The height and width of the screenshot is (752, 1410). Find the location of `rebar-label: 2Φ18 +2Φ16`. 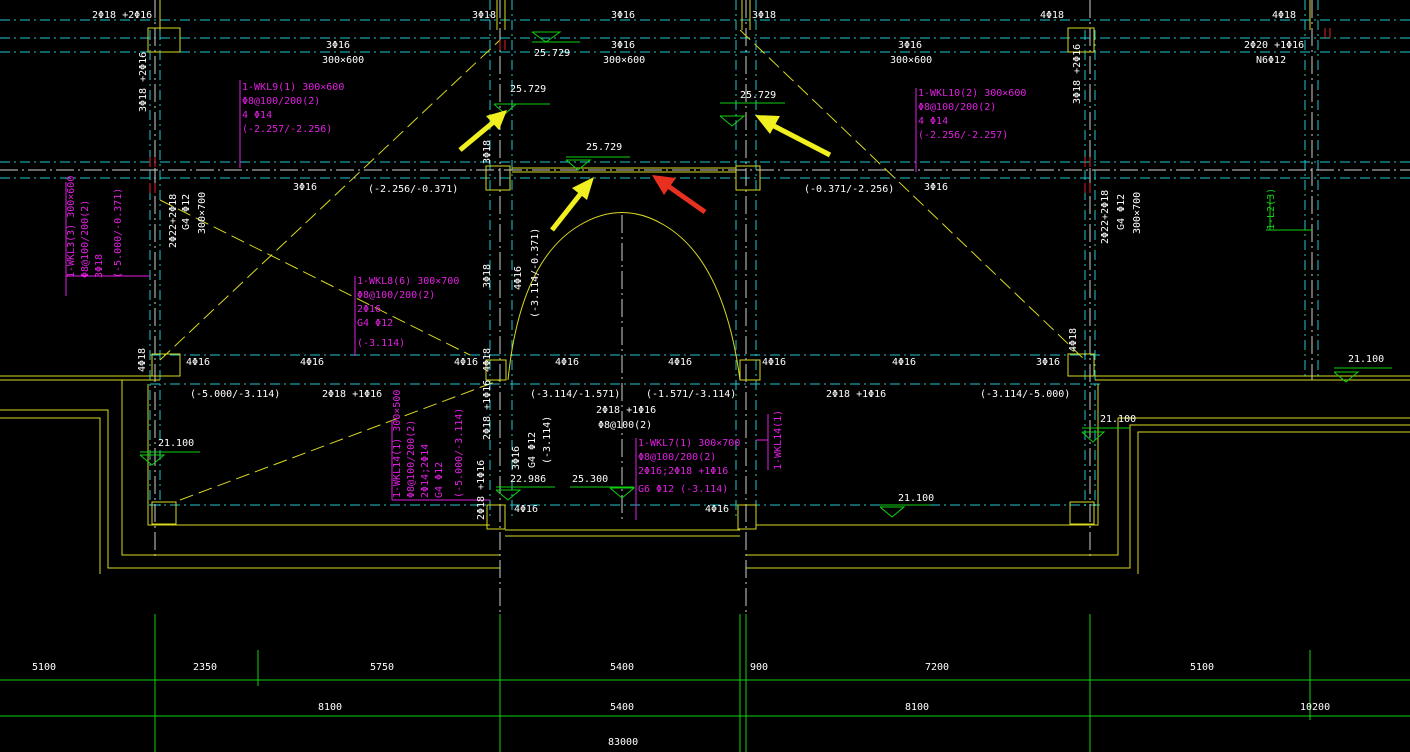

rebar-label: 2Φ18 +2Φ16 is located at coordinates (122, 15).